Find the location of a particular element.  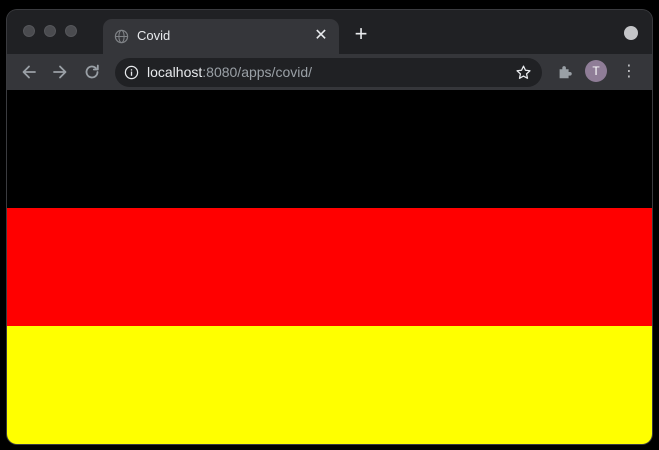

toolbar: localhost:8080/apps/covid/ T ⋮ is located at coordinates (329, 72).